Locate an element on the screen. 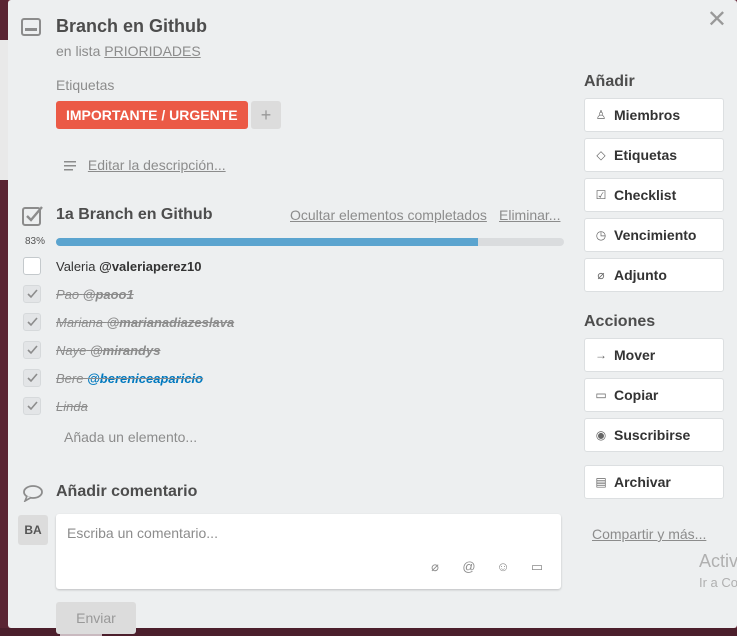 This screenshot has width=737, height=636. checklist-item-text: Naye @mirandys is located at coordinates (108, 350).